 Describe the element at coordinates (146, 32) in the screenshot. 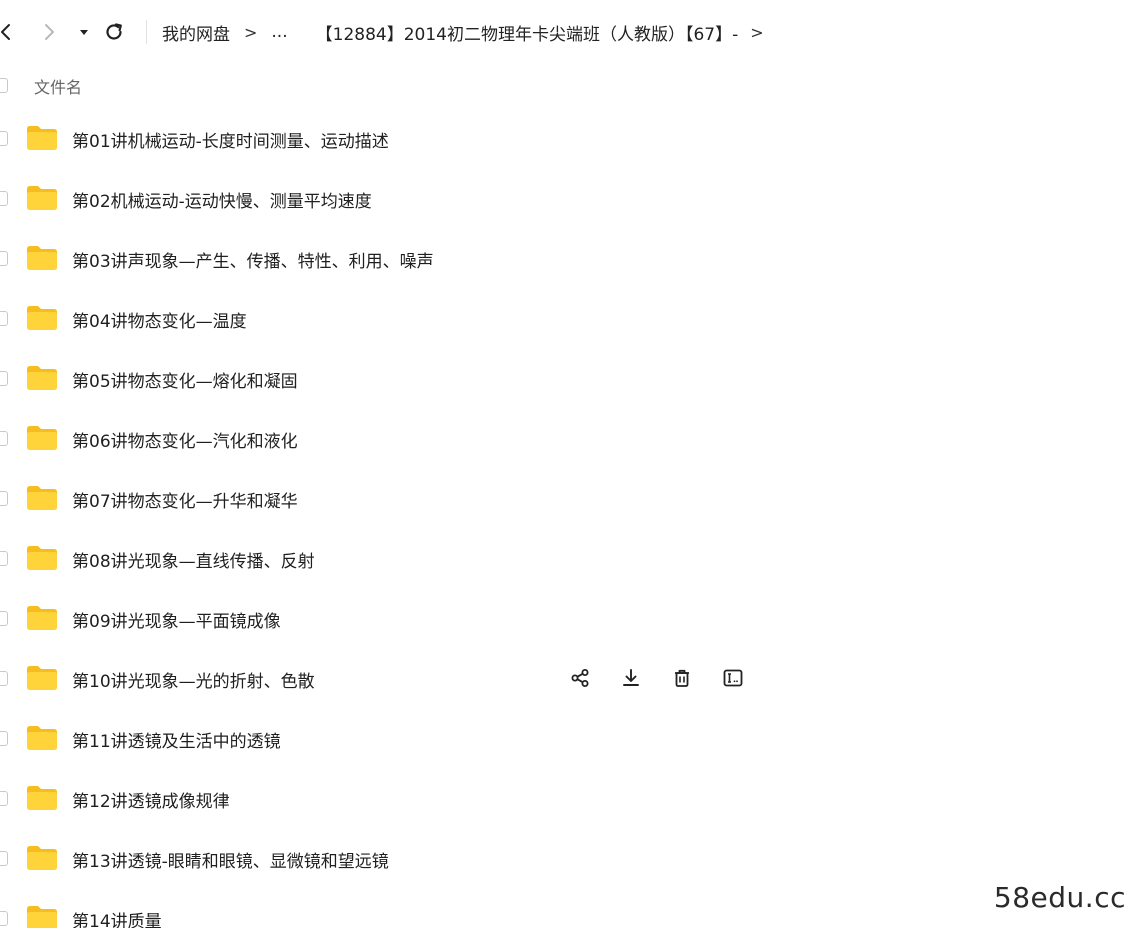

I see `toolbar-divider` at that location.